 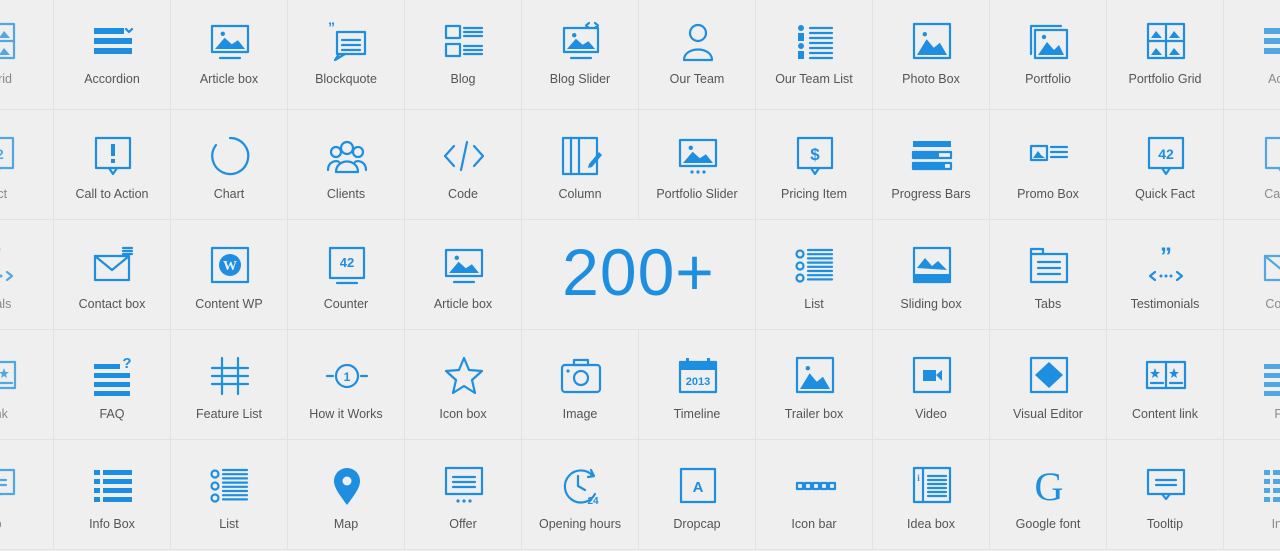 What do you see at coordinates (580, 495) in the screenshot?
I see `element-tile-opening-hours: 24 Opening hours` at bounding box center [580, 495].